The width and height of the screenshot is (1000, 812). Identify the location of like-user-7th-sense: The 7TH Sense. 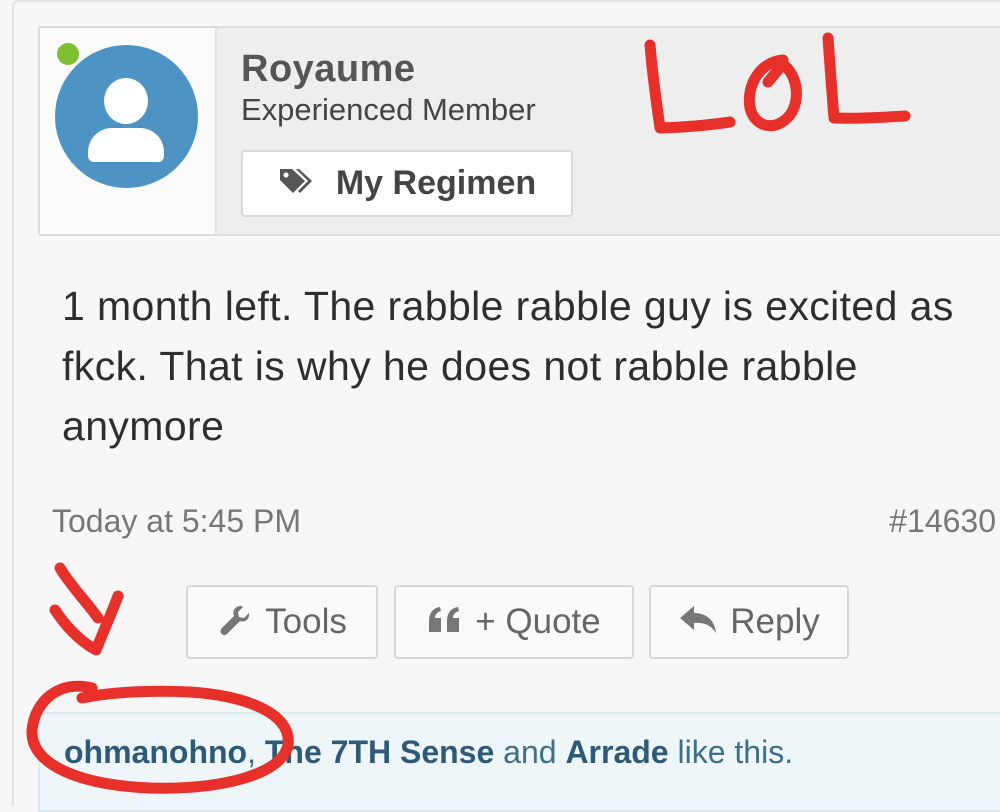
(379, 752).